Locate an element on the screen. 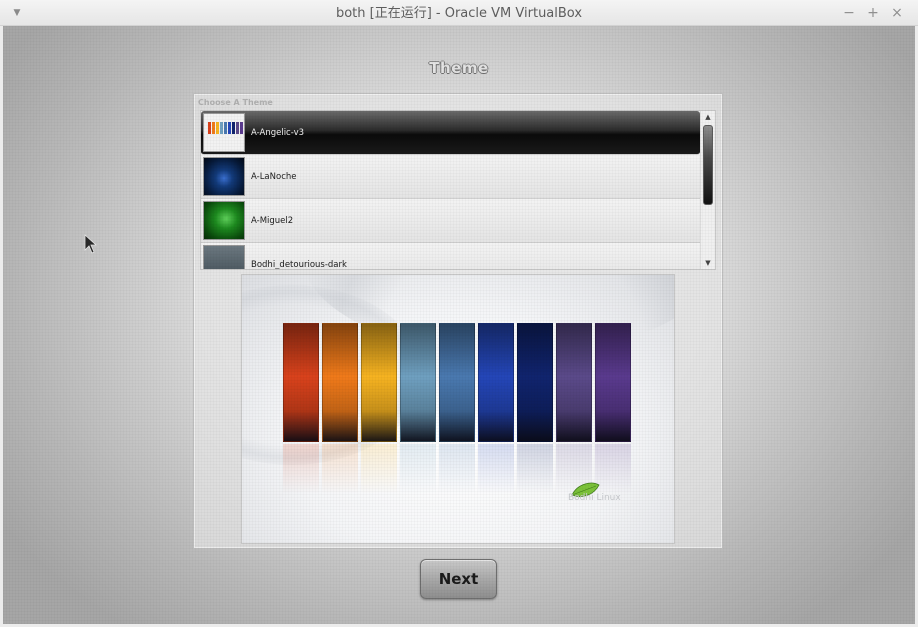 This screenshot has width=918, height=627. page-title: Theme is located at coordinates (459, 68).